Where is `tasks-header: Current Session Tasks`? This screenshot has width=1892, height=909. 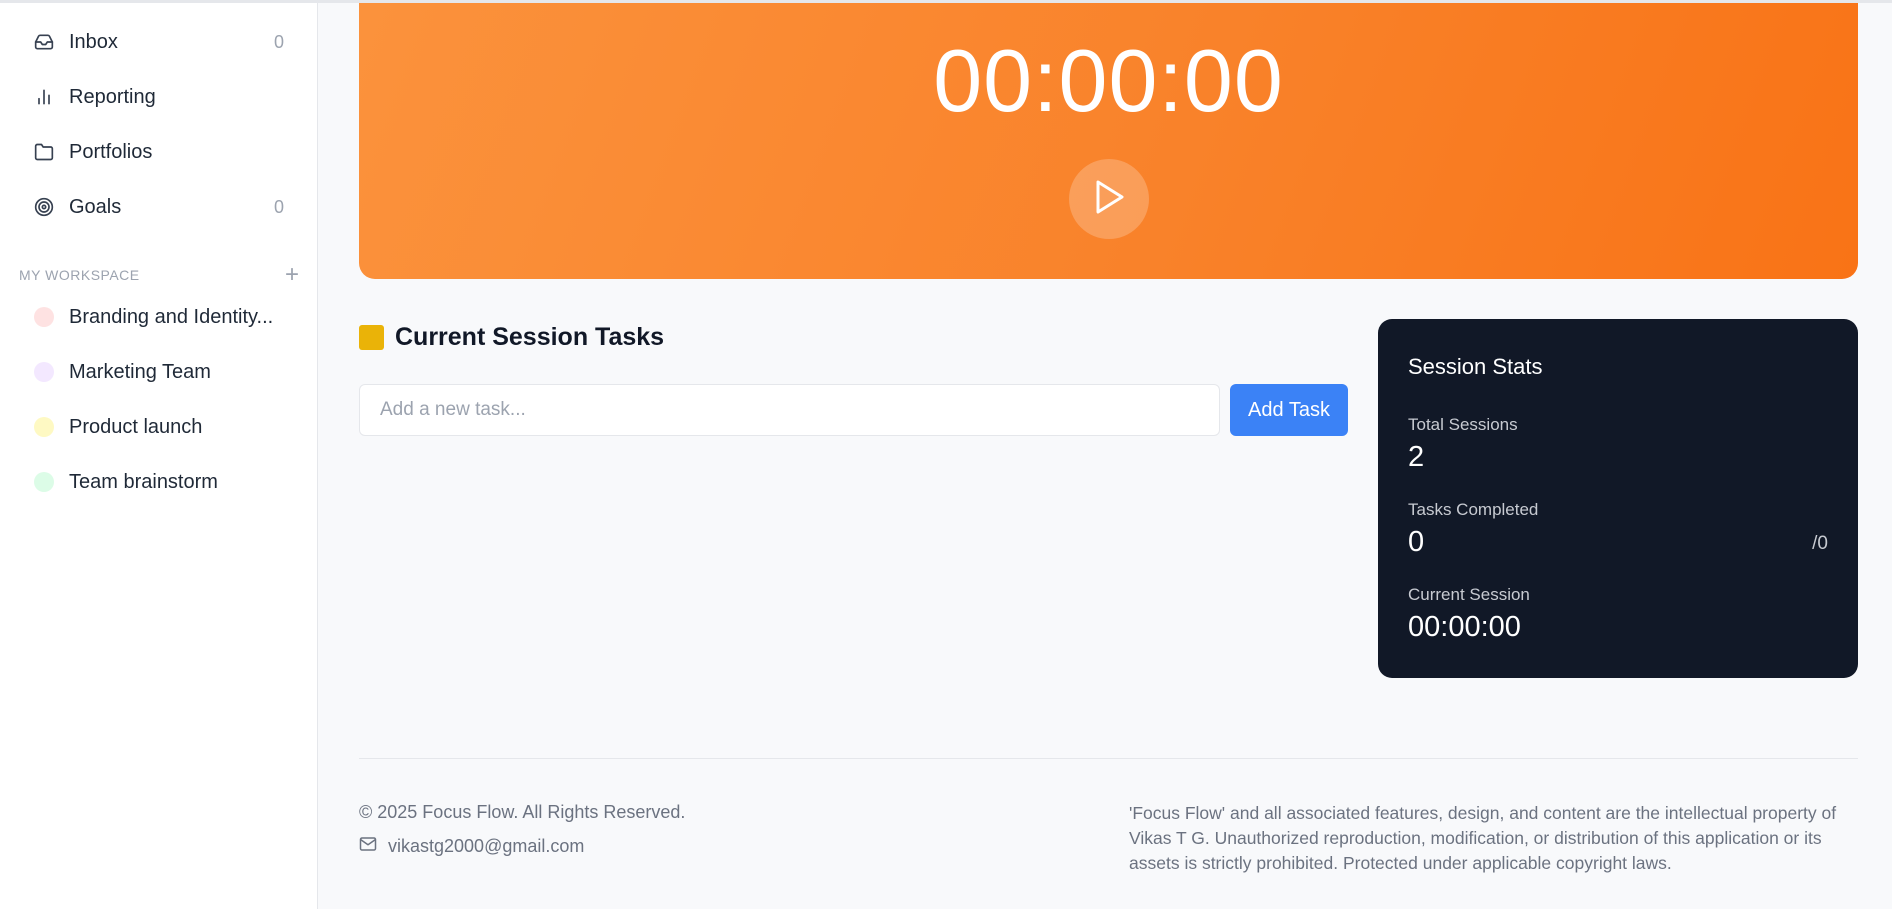 tasks-header: Current Session Tasks is located at coordinates (511, 337).